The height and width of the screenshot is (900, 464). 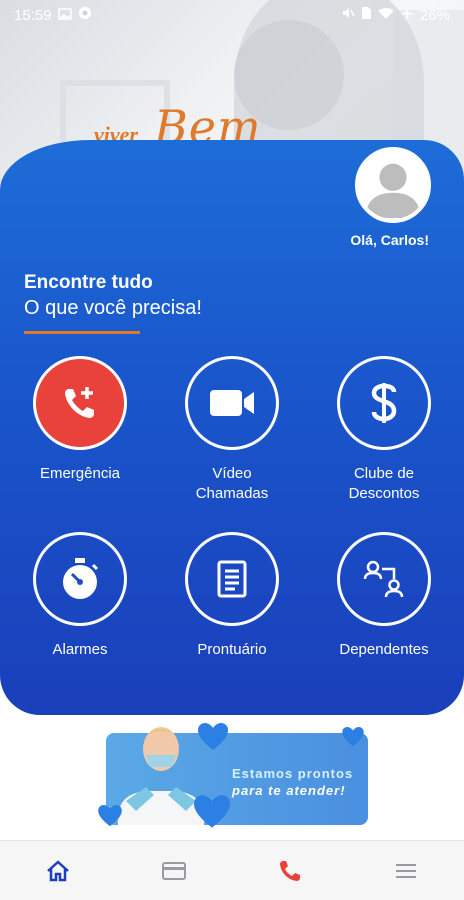 What do you see at coordinates (384, 473) in the screenshot?
I see `service-label: Clube de` at bounding box center [384, 473].